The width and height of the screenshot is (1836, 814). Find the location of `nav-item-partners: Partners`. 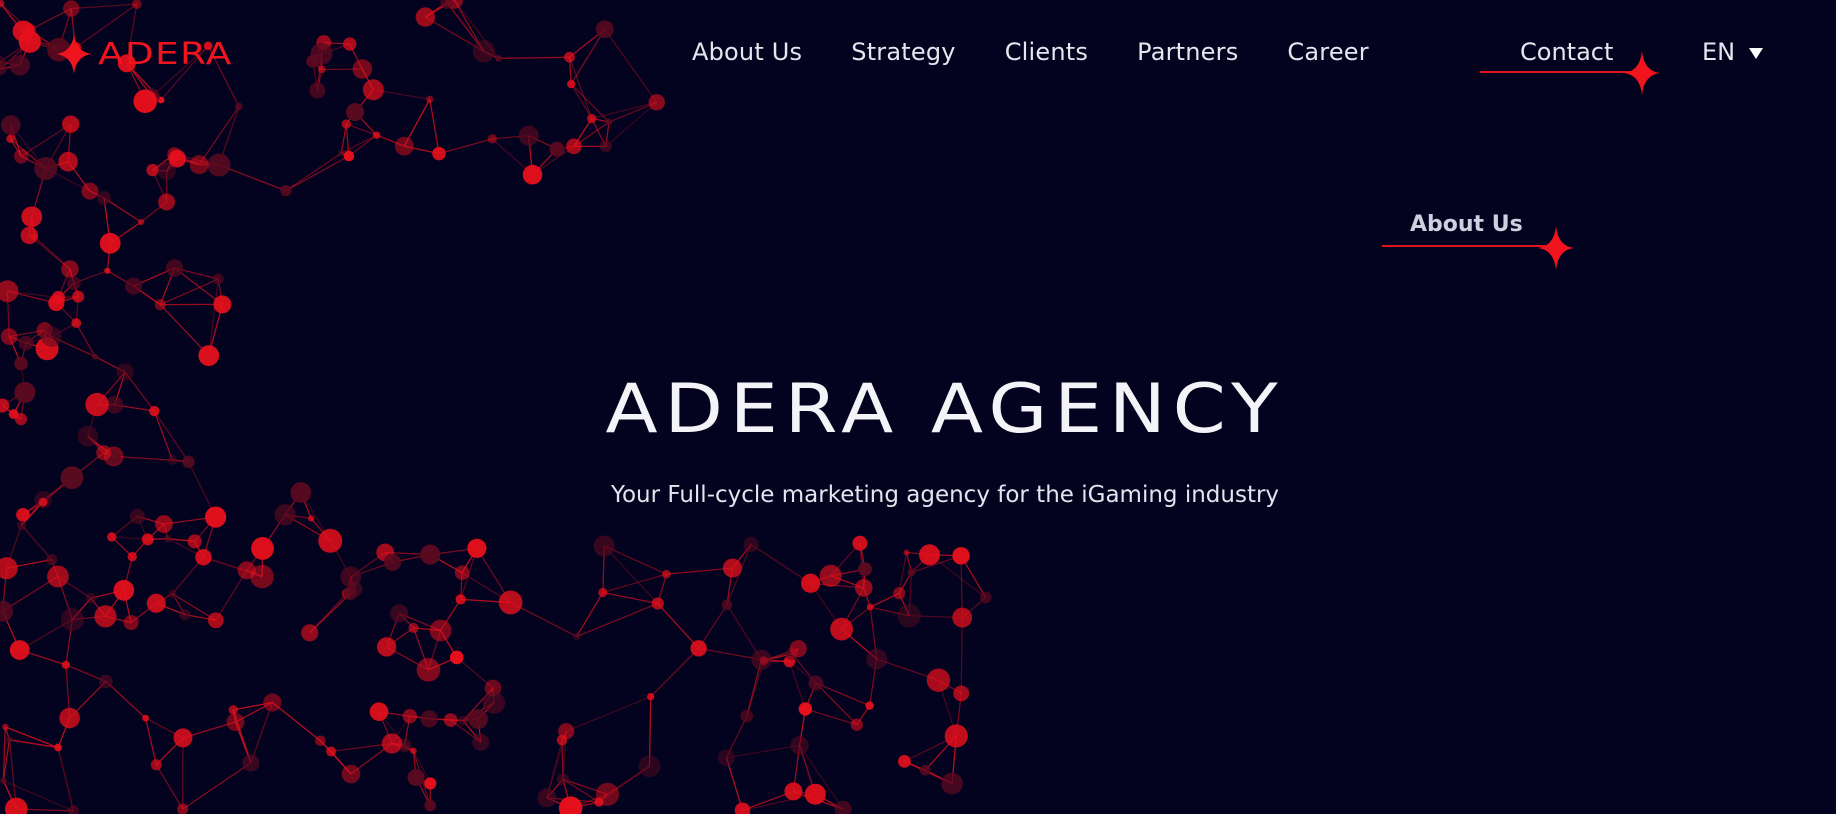

nav-item-partners: Partners is located at coordinates (1187, 52).